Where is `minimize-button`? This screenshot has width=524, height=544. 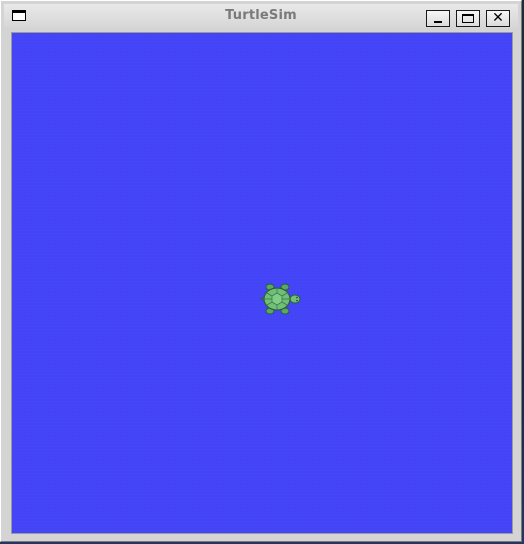
minimize-button is located at coordinates (438, 18).